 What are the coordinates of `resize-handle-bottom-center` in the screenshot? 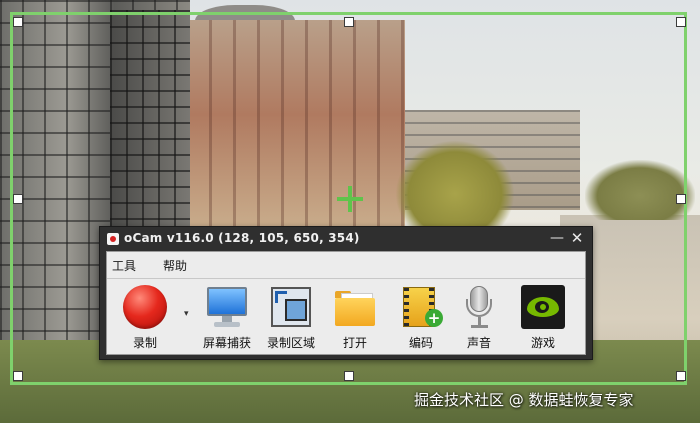 It's located at (349, 376).